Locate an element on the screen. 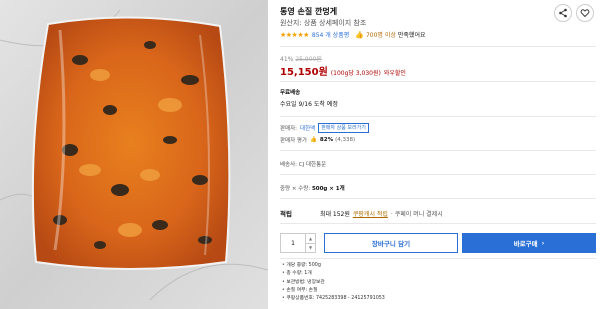  seller-rating-percent: 82% is located at coordinates (326, 140).